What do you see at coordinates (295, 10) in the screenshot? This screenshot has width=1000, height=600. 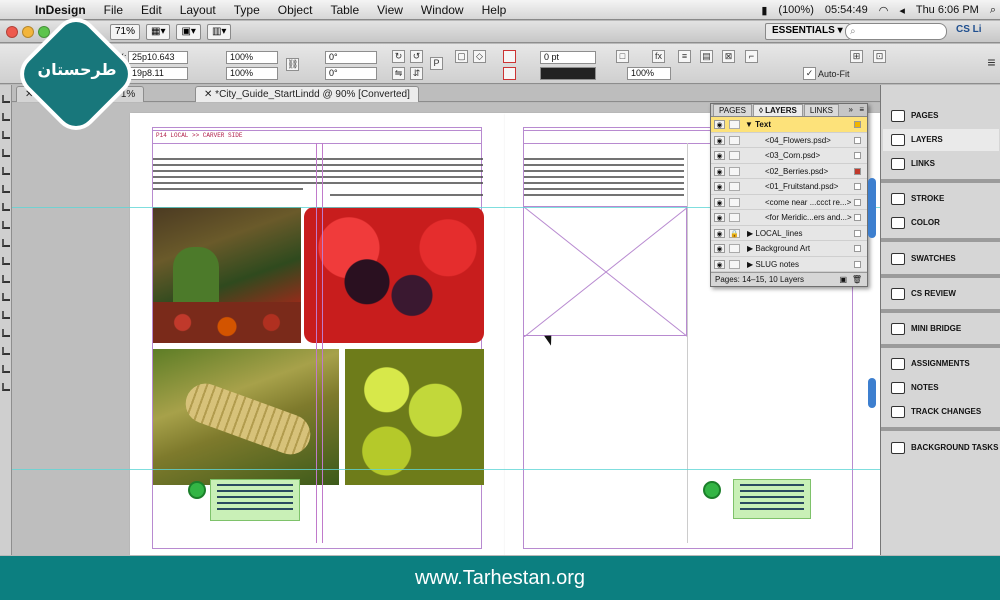 I see `menu-object: Object` at bounding box center [295, 10].